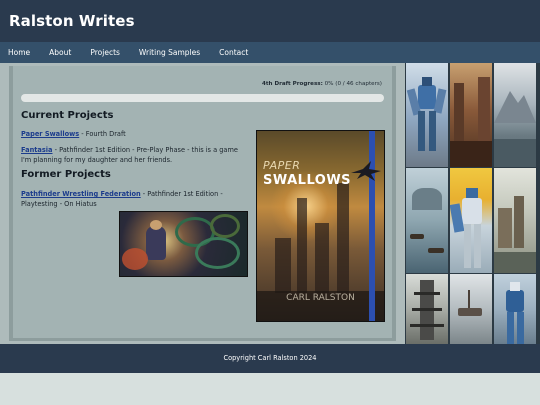 The image size is (540, 405). What do you see at coordinates (233, 52) in the screenshot?
I see `nav-link-contact: Contact` at bounding box center [233, 52].